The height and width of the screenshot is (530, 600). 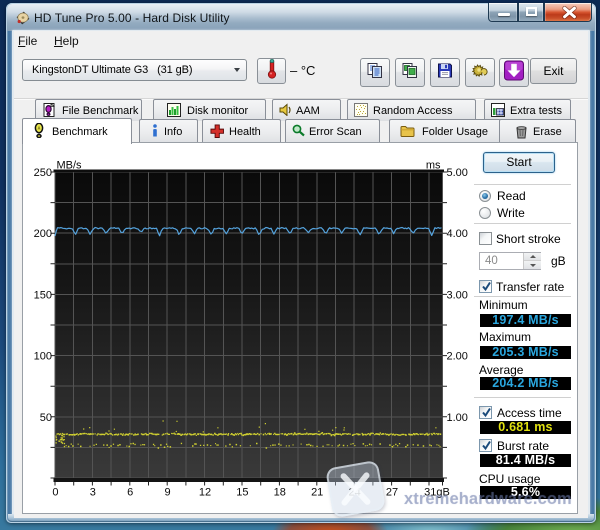 I want to click on svg-text: 12, so click(x=205, y=493).